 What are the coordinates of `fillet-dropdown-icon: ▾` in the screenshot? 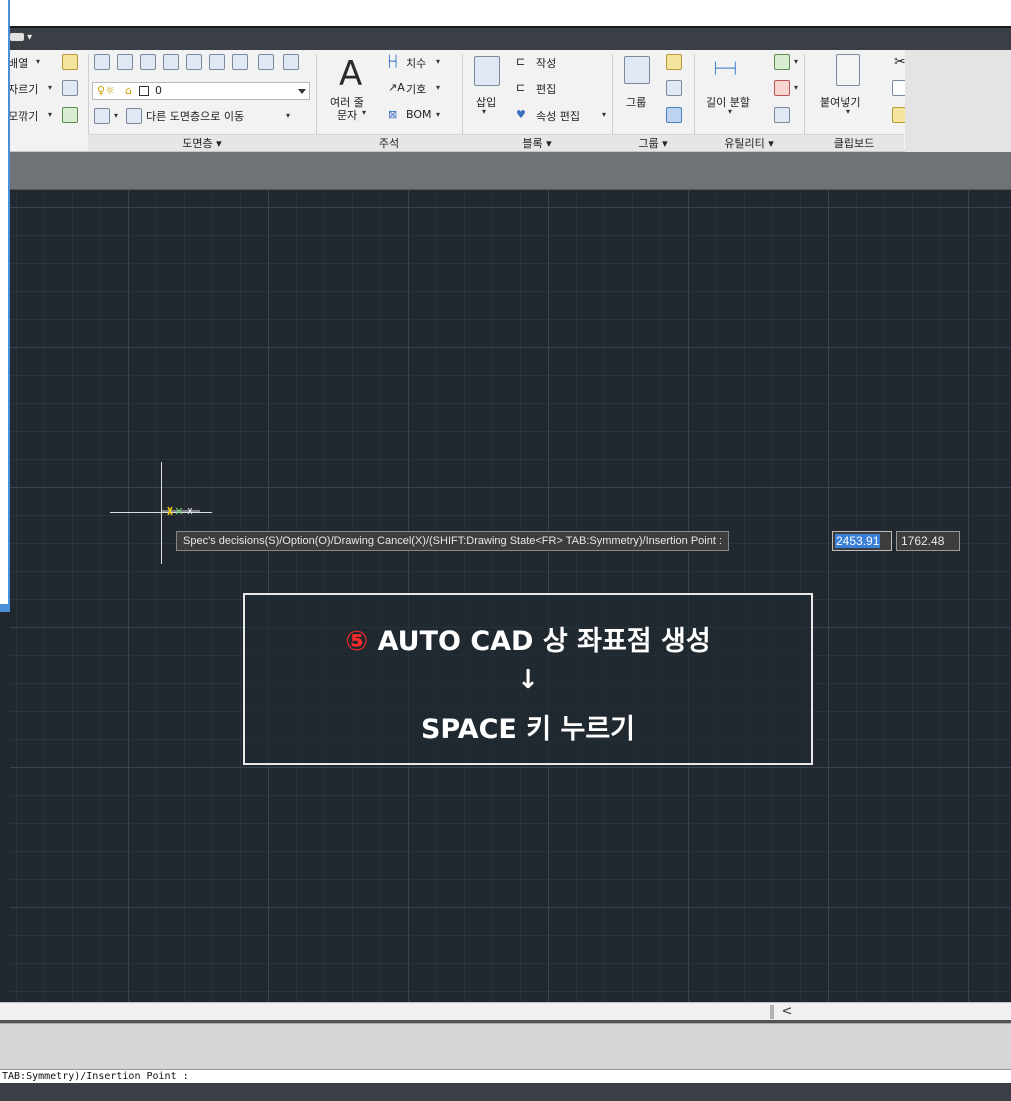 It's located at (50, 114).